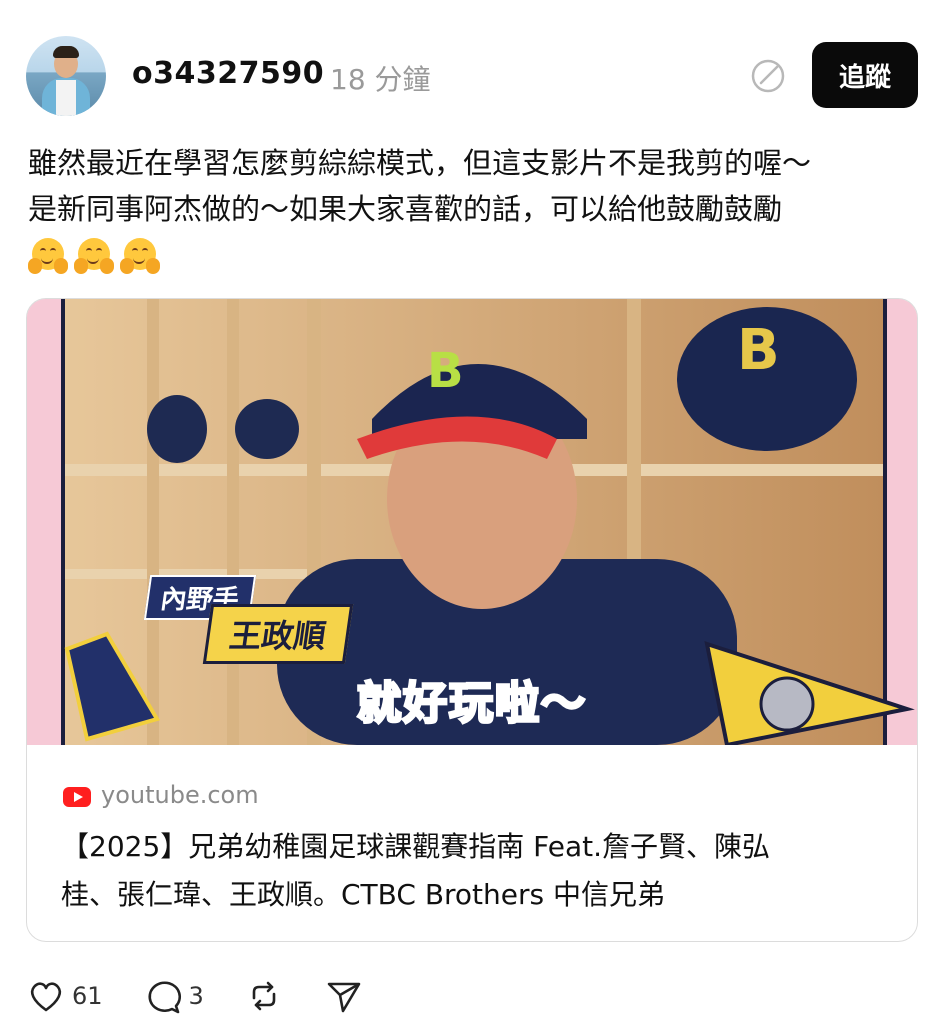 This screenshot has width=945, height=1024. Describe the element at coordinates (363, 894) in the screenshot. I see `link-title-line-2: 桂、張仁瑋、王政順。CTBC Brothers 中信兄弟` at that location.